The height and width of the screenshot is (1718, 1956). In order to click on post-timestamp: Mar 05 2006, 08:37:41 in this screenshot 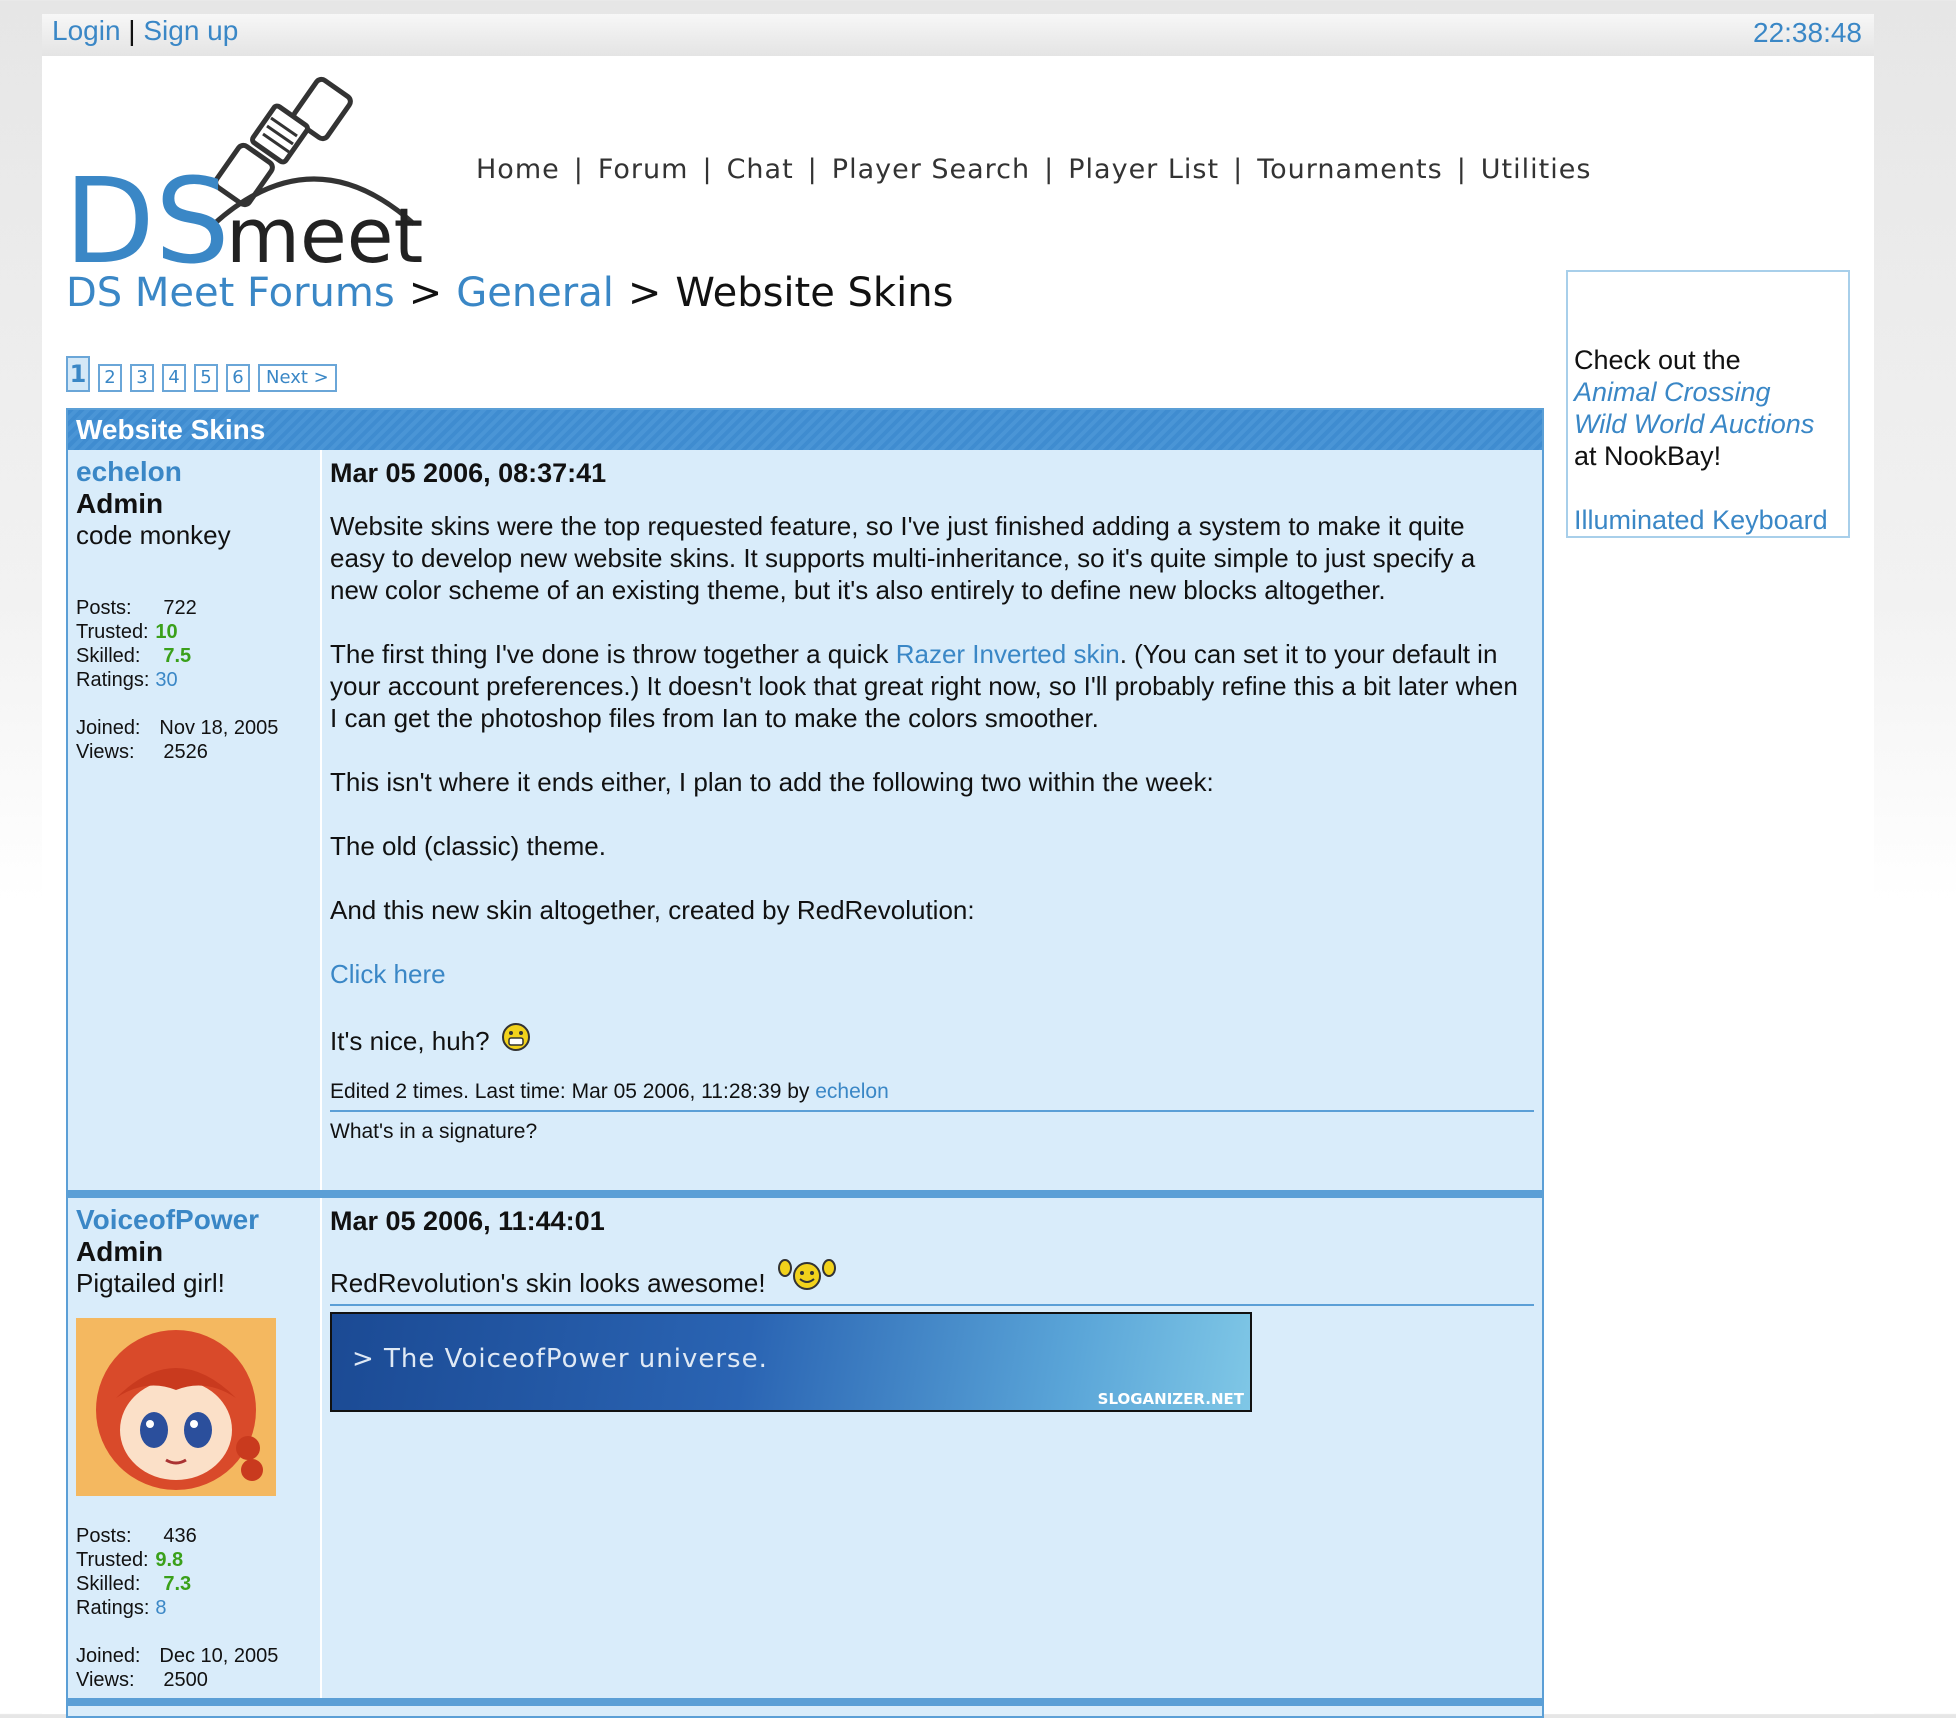, I will do `click(468, 473)`.